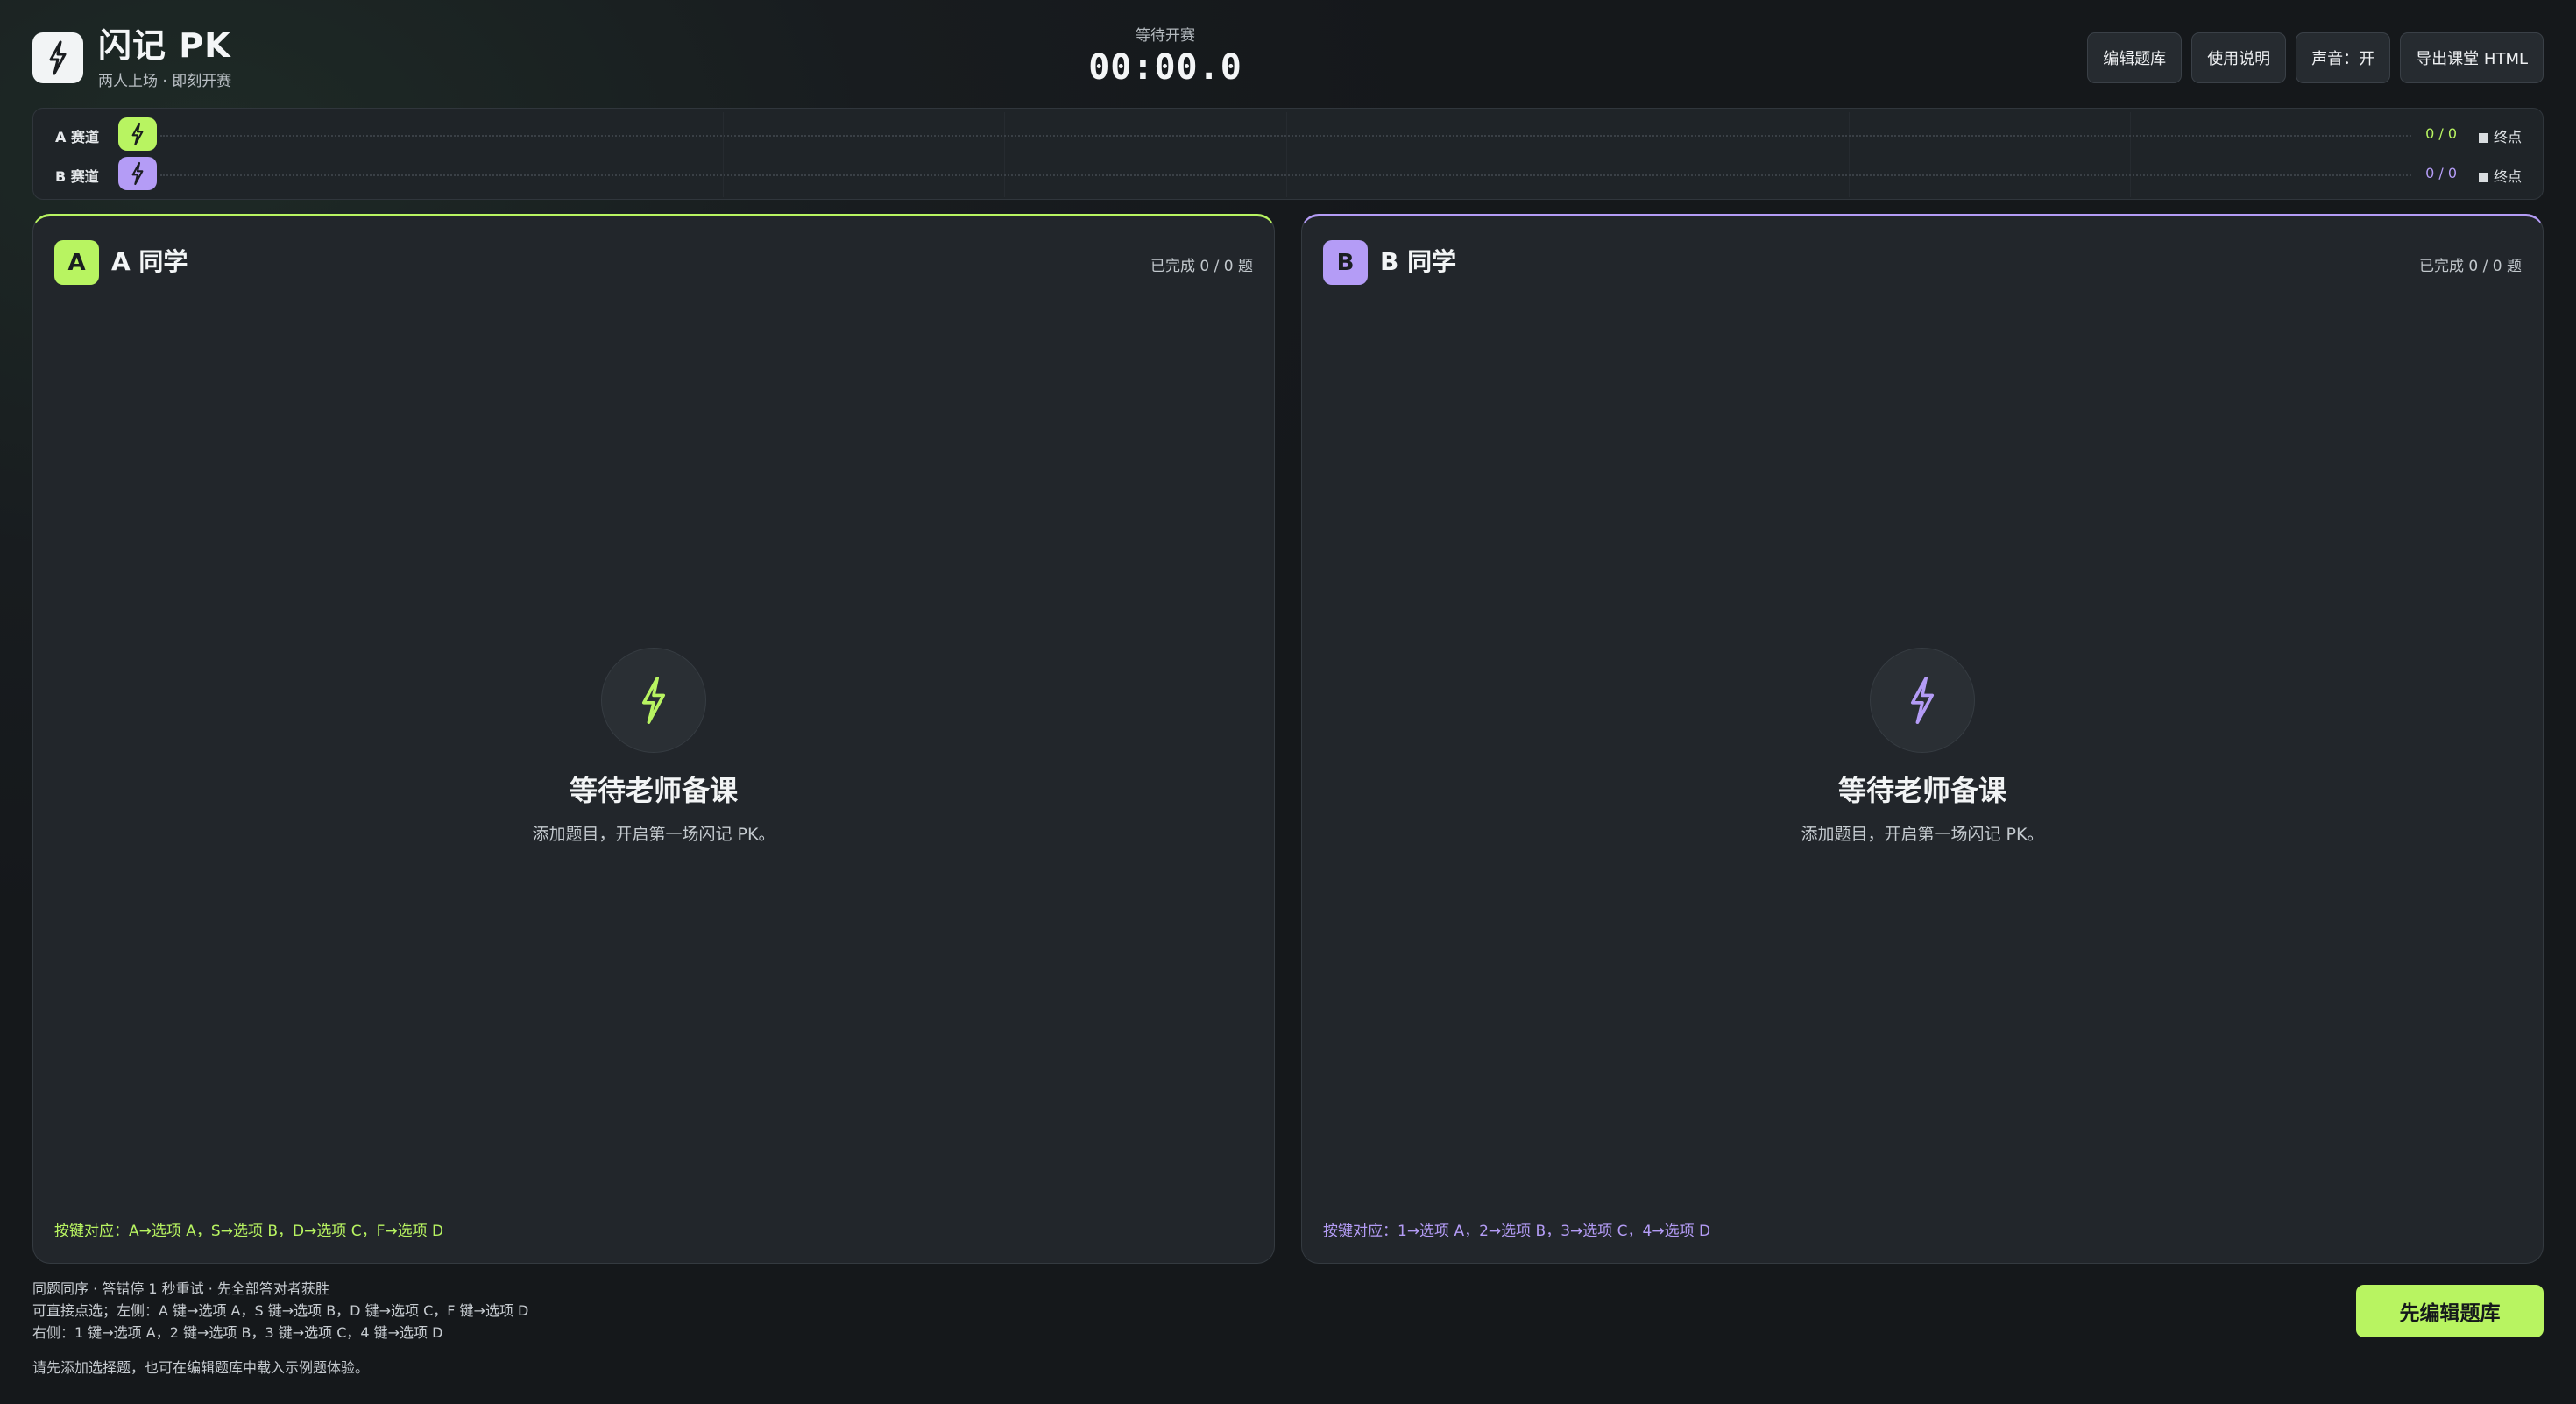 This screenshot has height=1404, width=2576. I want to click on lane-a: A 赛道 0 / 0 终点, so click(1288, 135).